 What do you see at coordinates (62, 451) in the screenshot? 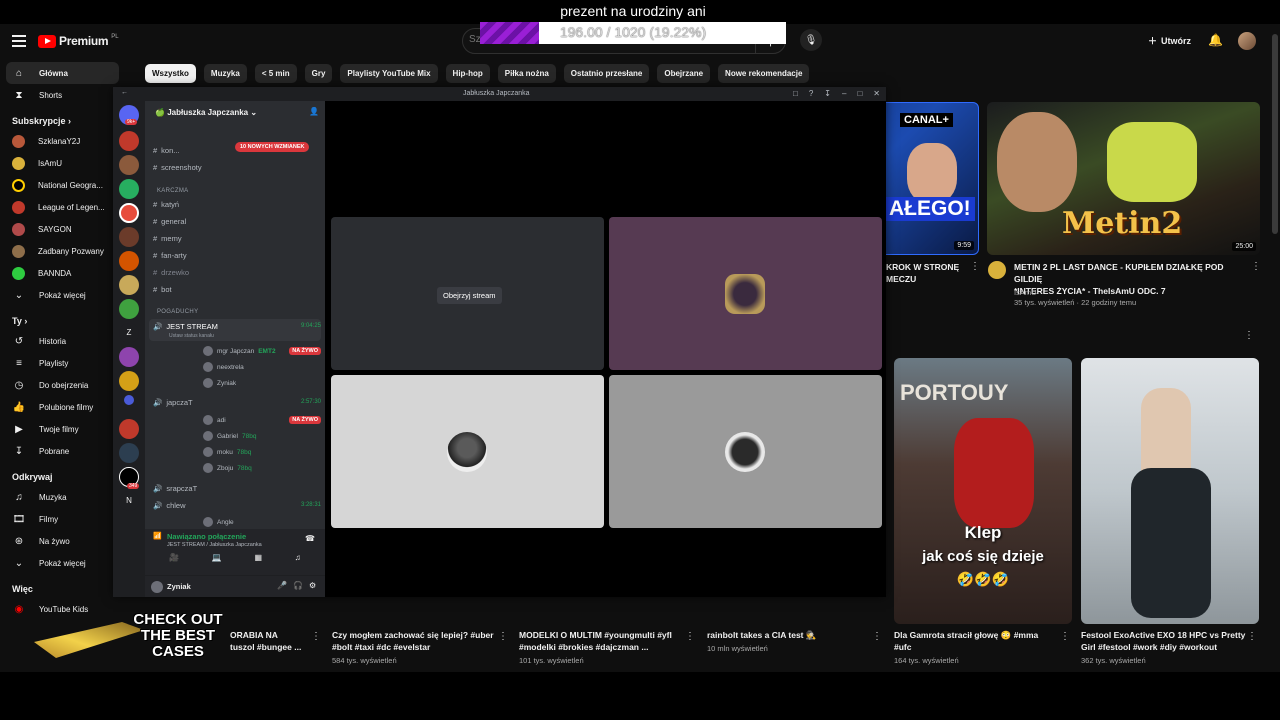
I see `sidebar-item-downloads: ↧ Pobrane` at bounding box center [62, 451].